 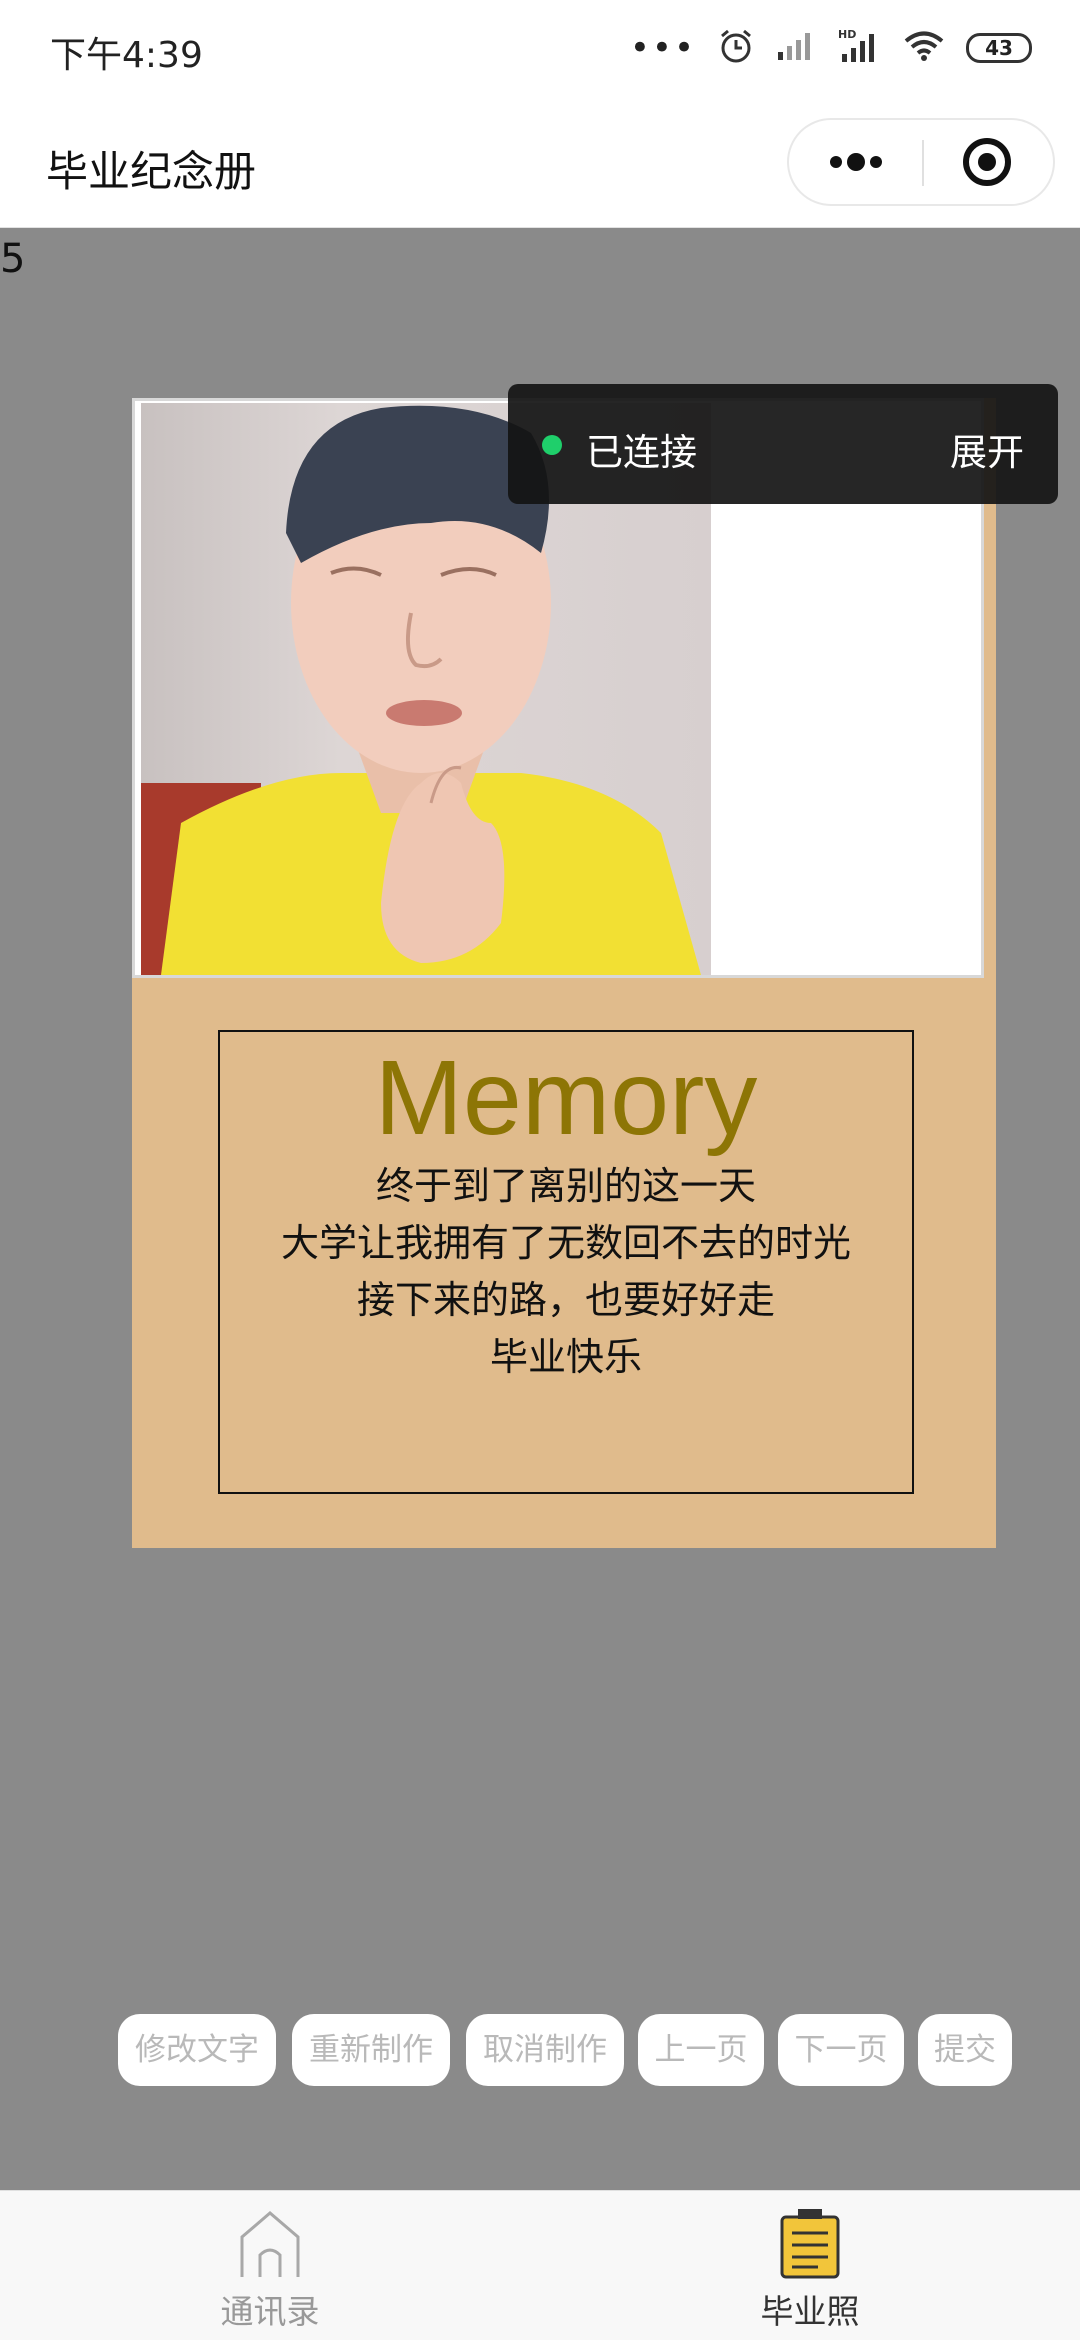 I want to click on target-icon, so click(x=986, y=162).